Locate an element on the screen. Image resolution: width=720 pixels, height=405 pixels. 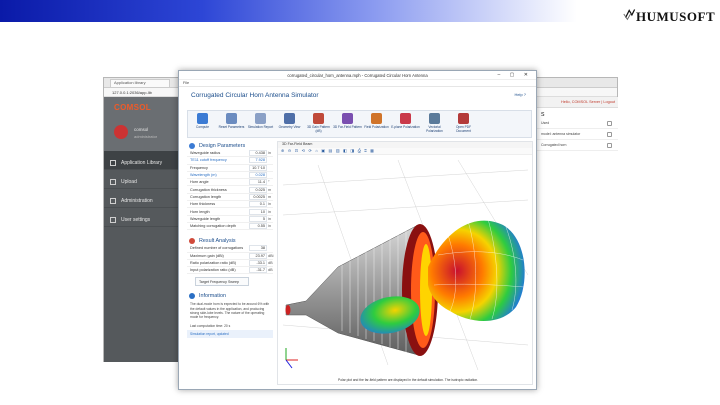
ribbon-button-label: Compute is located at coordinates (202, 127).